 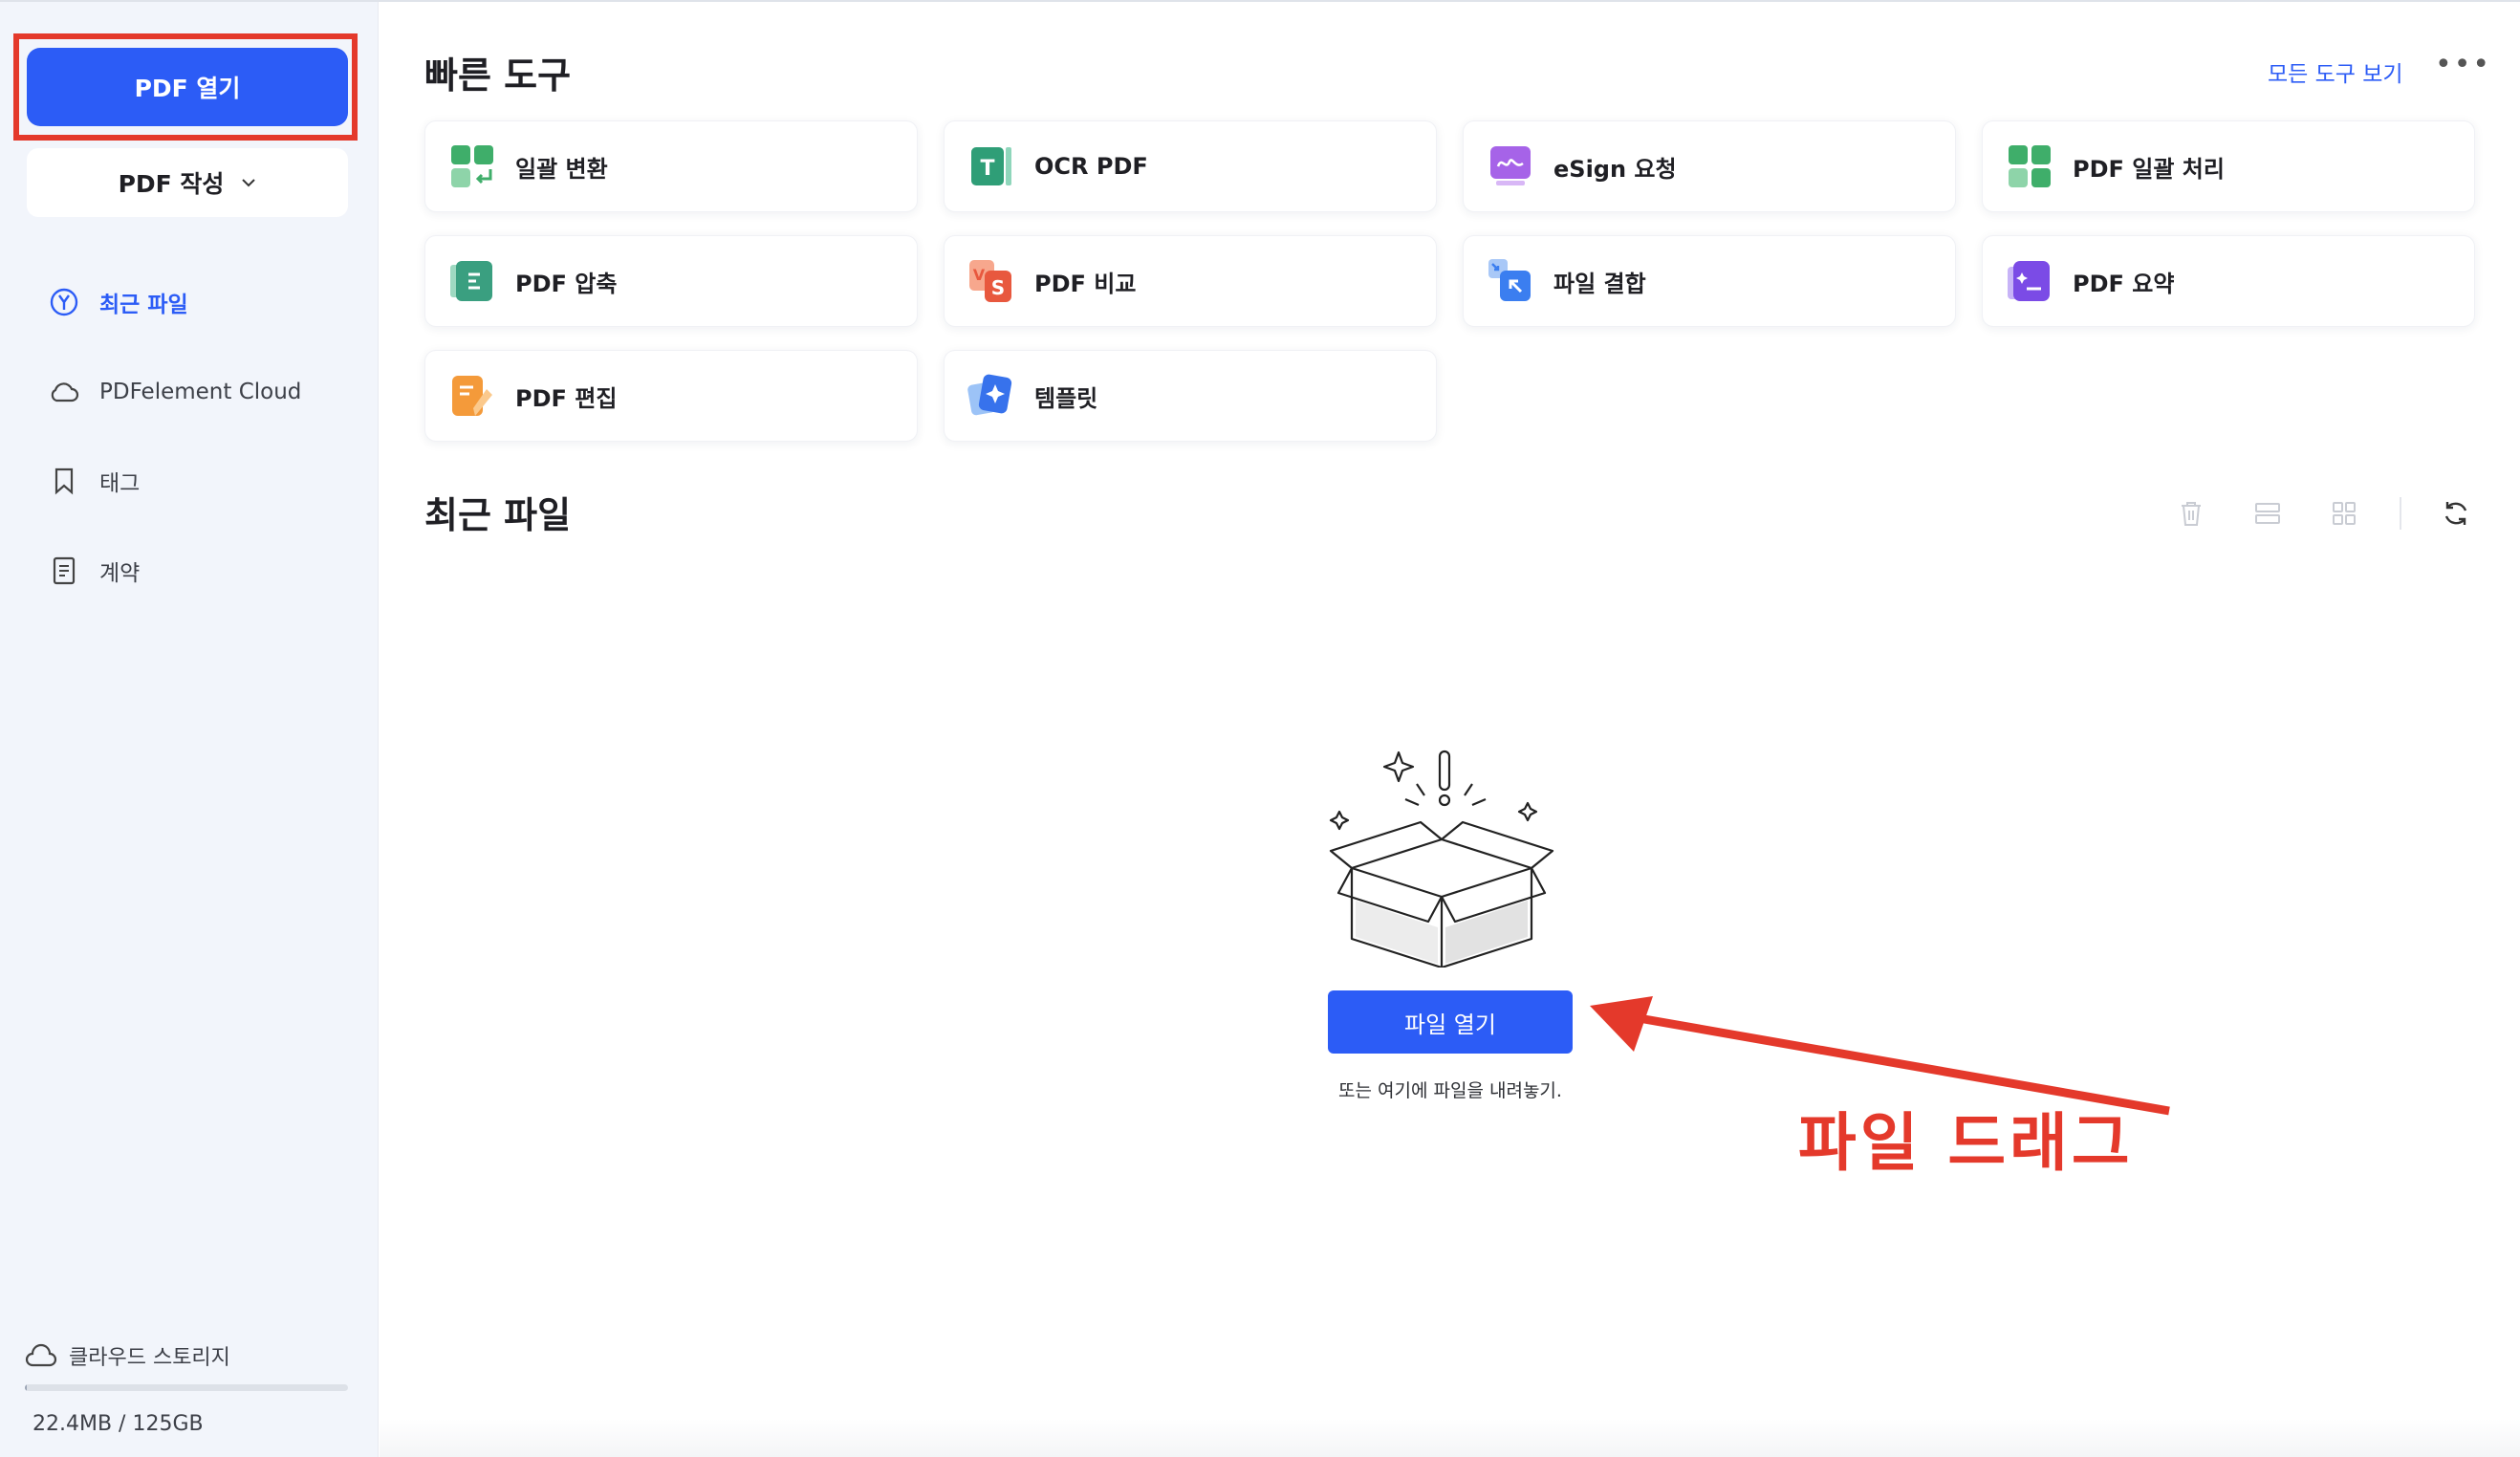 What do you see at coordinates (1085, 284) in the screenshot?
I see `tool-label: PDF 비교` at bounding box center [1085, 284].